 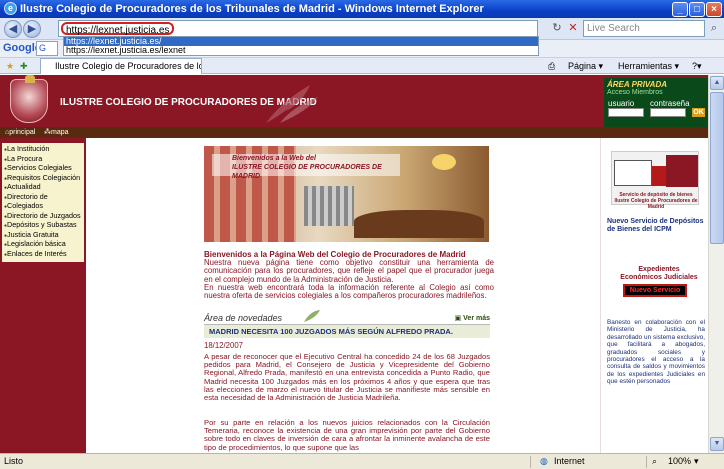 I want to click on search-icon: ⌕, so click(x=714, y=28).